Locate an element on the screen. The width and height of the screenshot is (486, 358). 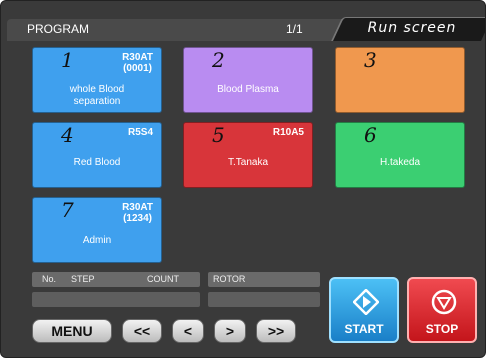
program-tile-4: 4 R5S4 Red Blood is located at coordinates (97, 155).